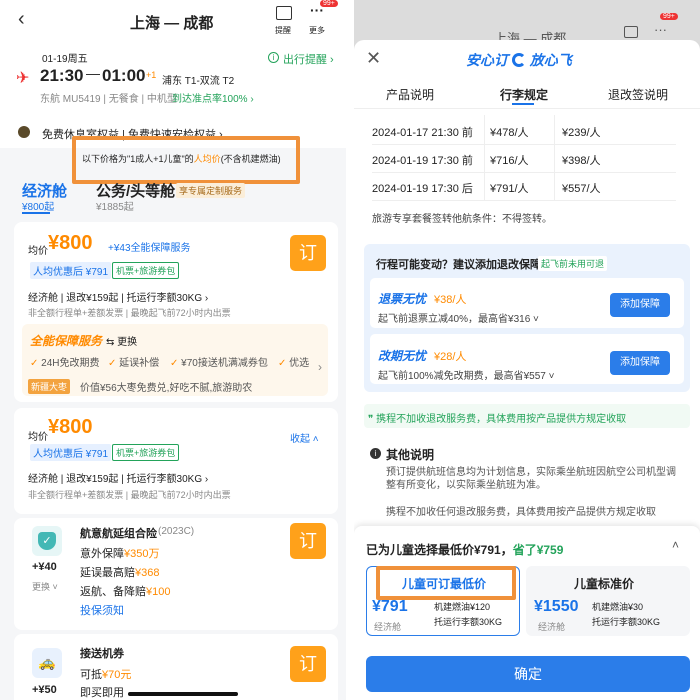 This screenshot has width=700, height=700. I want to click on offer-detail-2: 经济舱 | 退改¥159起 | 托运行李额30KG ›, so click(118, 477).